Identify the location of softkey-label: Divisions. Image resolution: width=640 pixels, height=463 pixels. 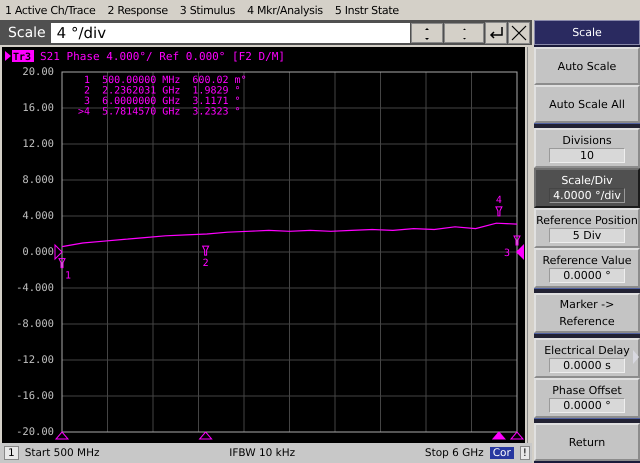
(587, 140).